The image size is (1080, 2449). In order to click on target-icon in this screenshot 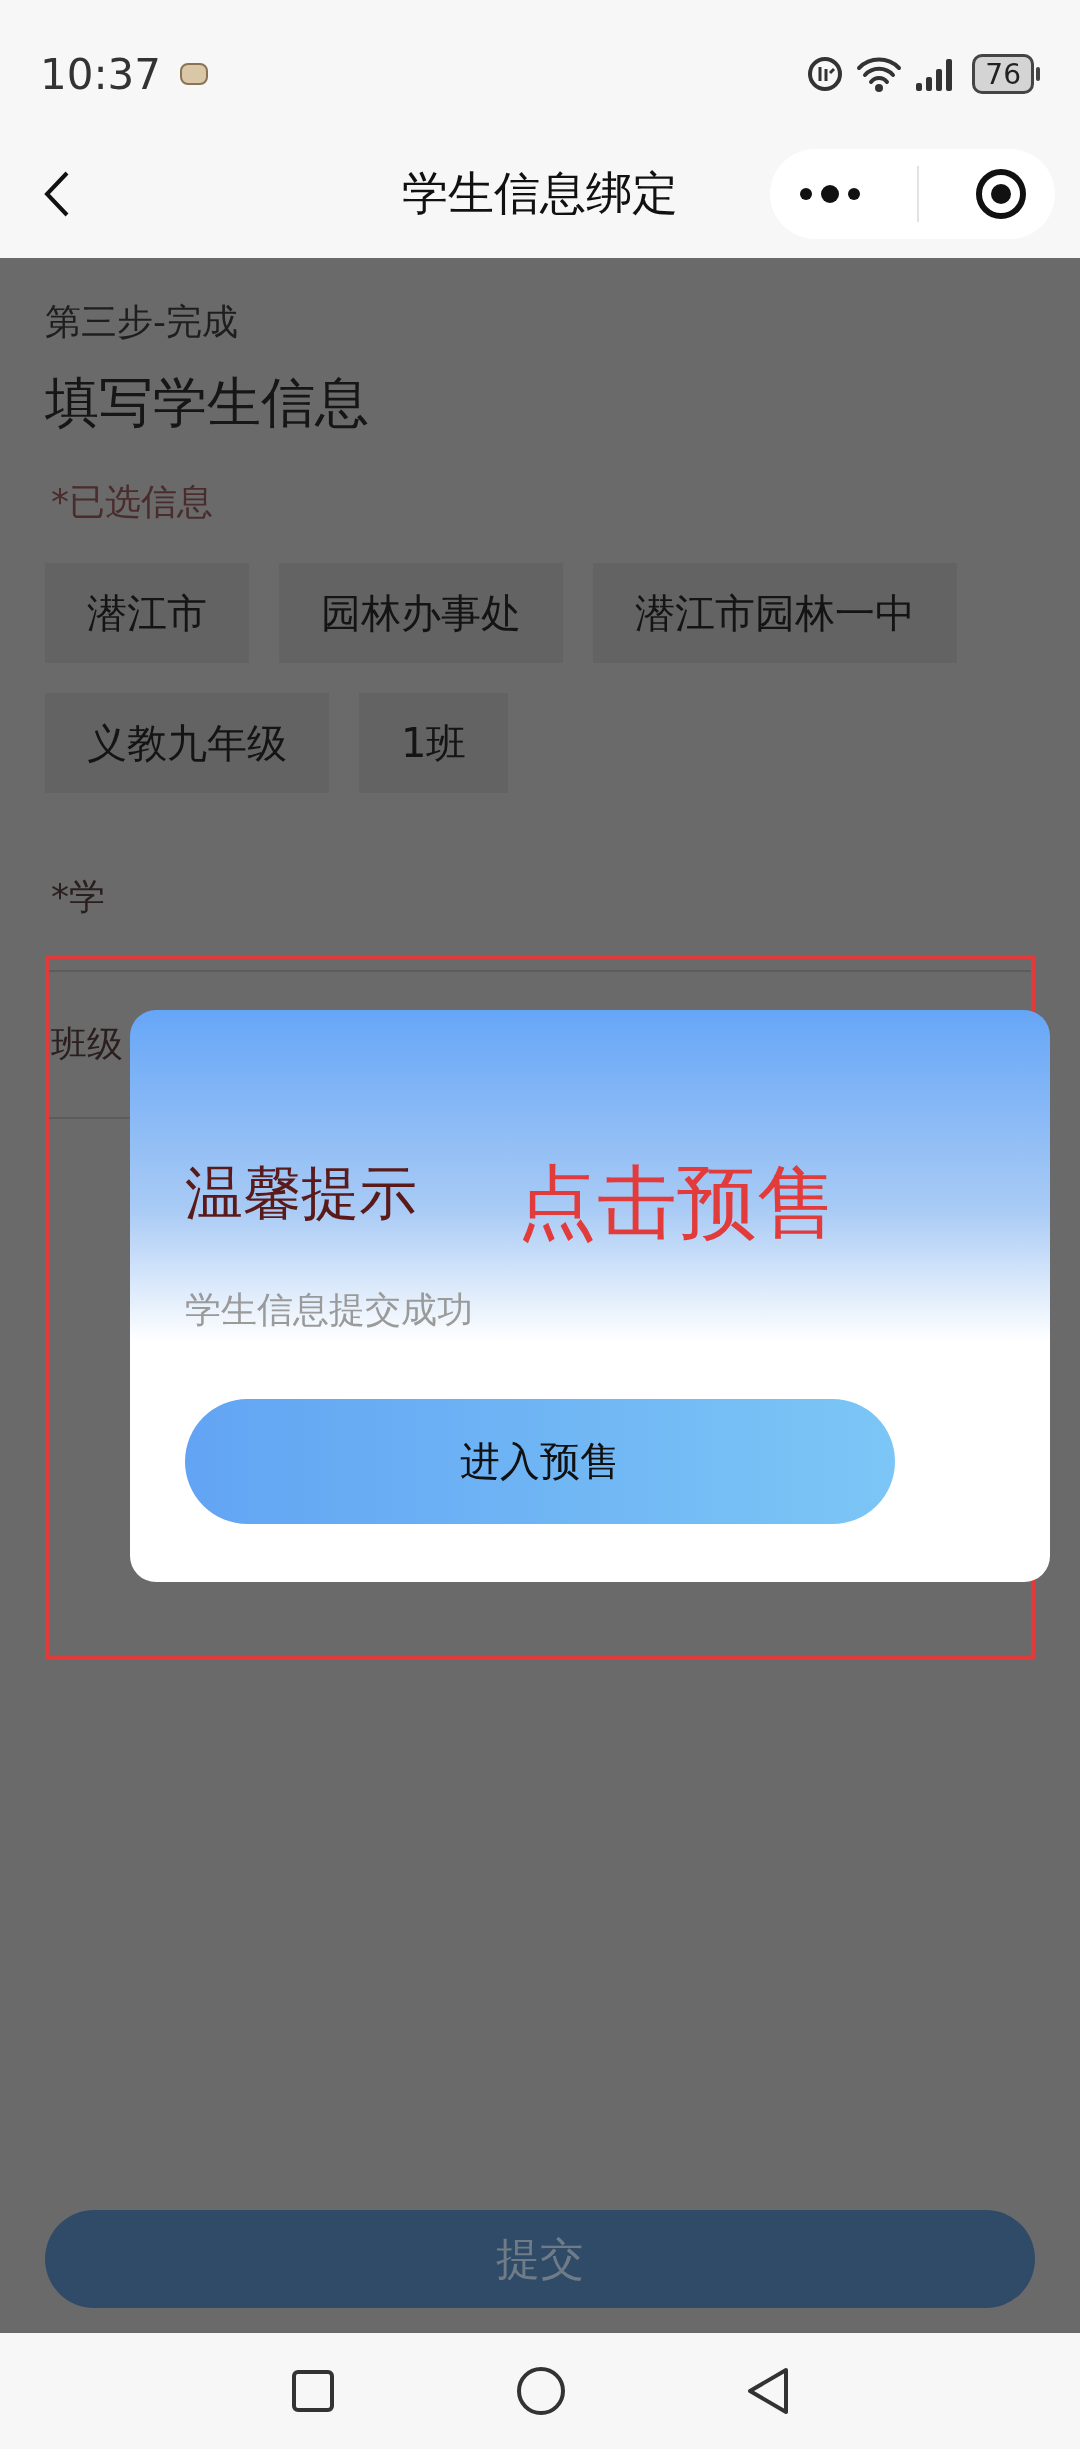, I will do `click(1000, 194)`.